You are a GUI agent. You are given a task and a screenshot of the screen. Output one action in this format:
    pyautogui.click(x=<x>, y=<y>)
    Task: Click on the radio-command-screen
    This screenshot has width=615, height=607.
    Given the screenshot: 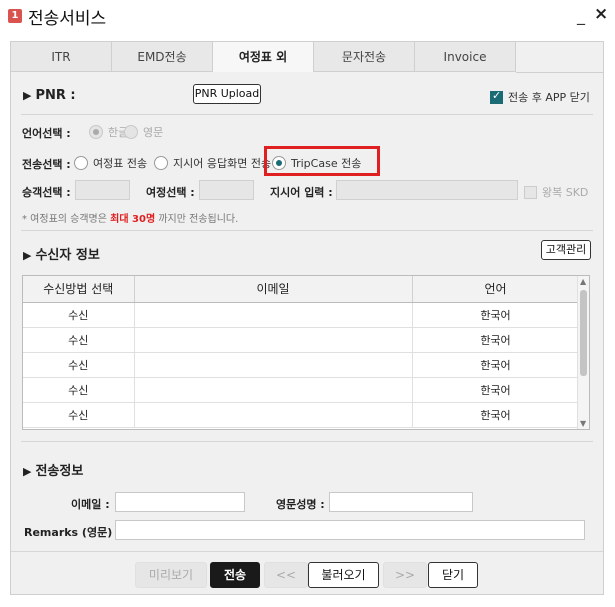 What is the action you would take?
    pyautogui.click(x=161, y=163)
    